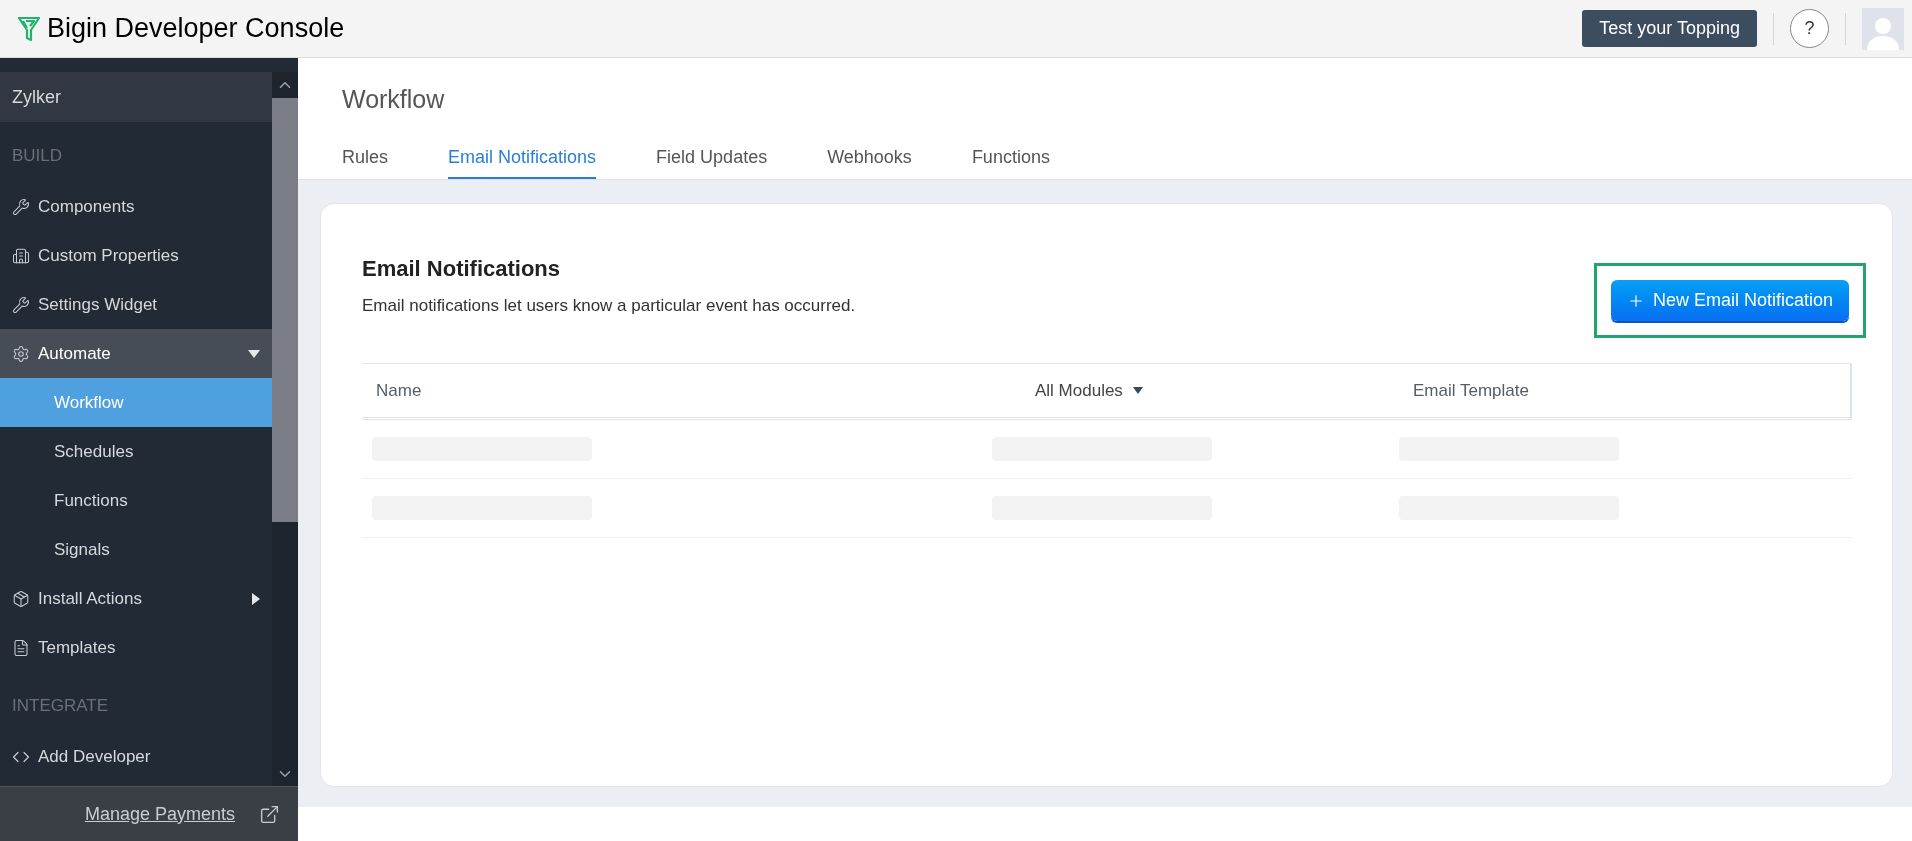  What do you see at coordinates (136, 451) in the screenshot?
I see `sidebar-subitem: Schedules` at bounding box center [136, 451].